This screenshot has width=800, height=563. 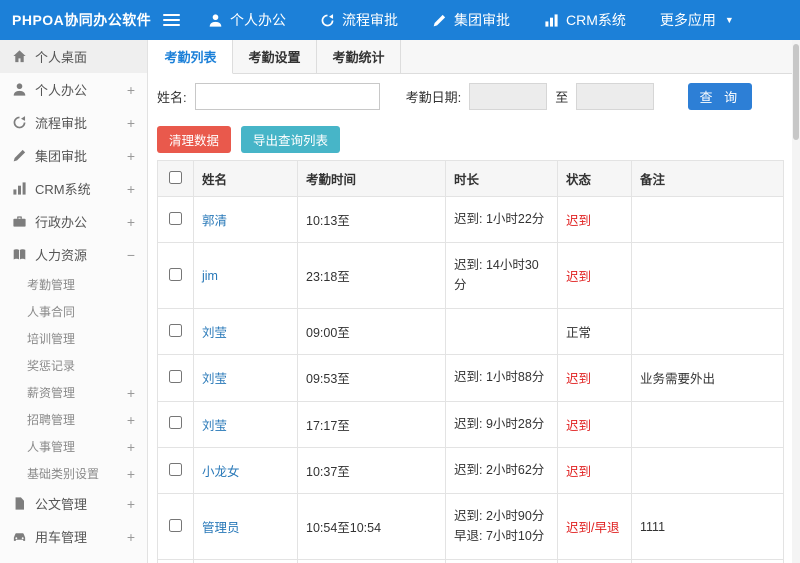 I want to click on sidebar-subitem-recruitment: 招聘管理 +, so click(x=73, y=419).